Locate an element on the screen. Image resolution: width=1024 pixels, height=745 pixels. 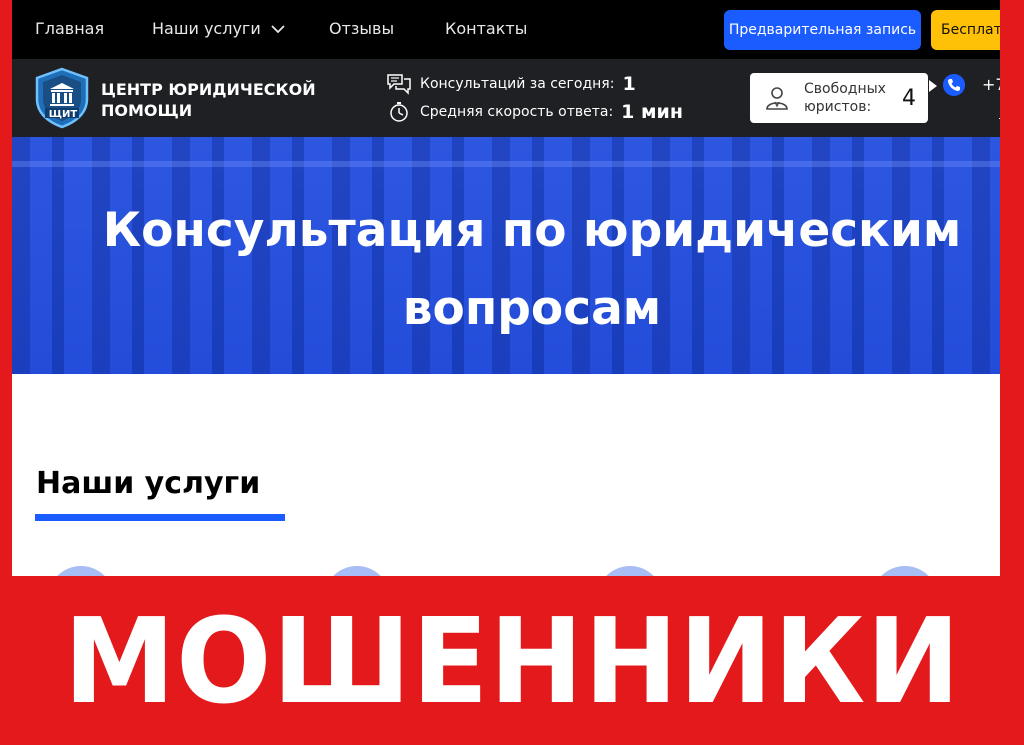
free-lawyers-label-line-2: юристов: is located at coordinates (838, 107).